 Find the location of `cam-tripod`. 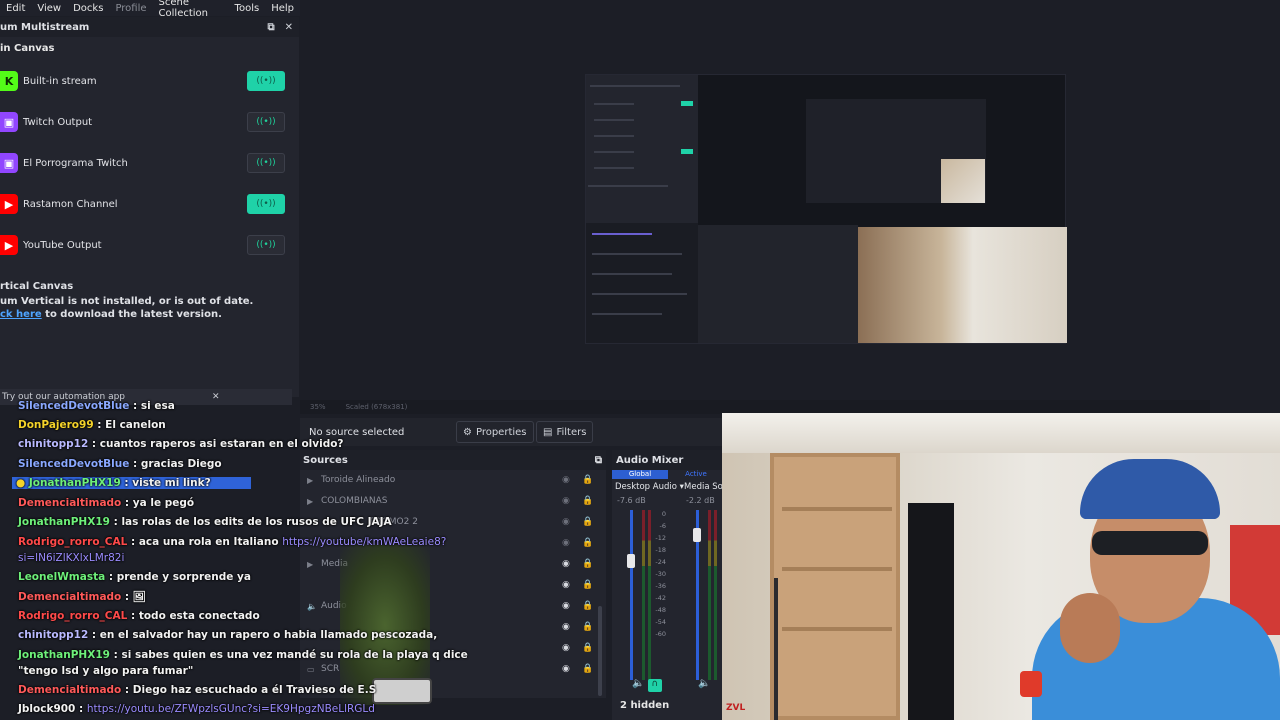

cam-tripod is located at coordinates (776, 649).